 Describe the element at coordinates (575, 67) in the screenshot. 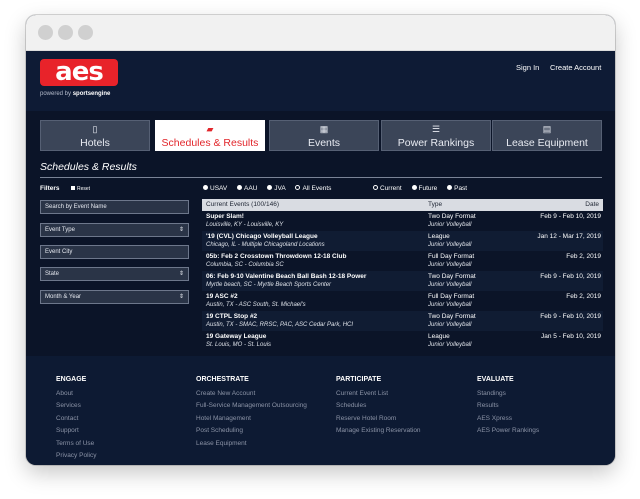

I see `create-account-link: Create Account` at that location.